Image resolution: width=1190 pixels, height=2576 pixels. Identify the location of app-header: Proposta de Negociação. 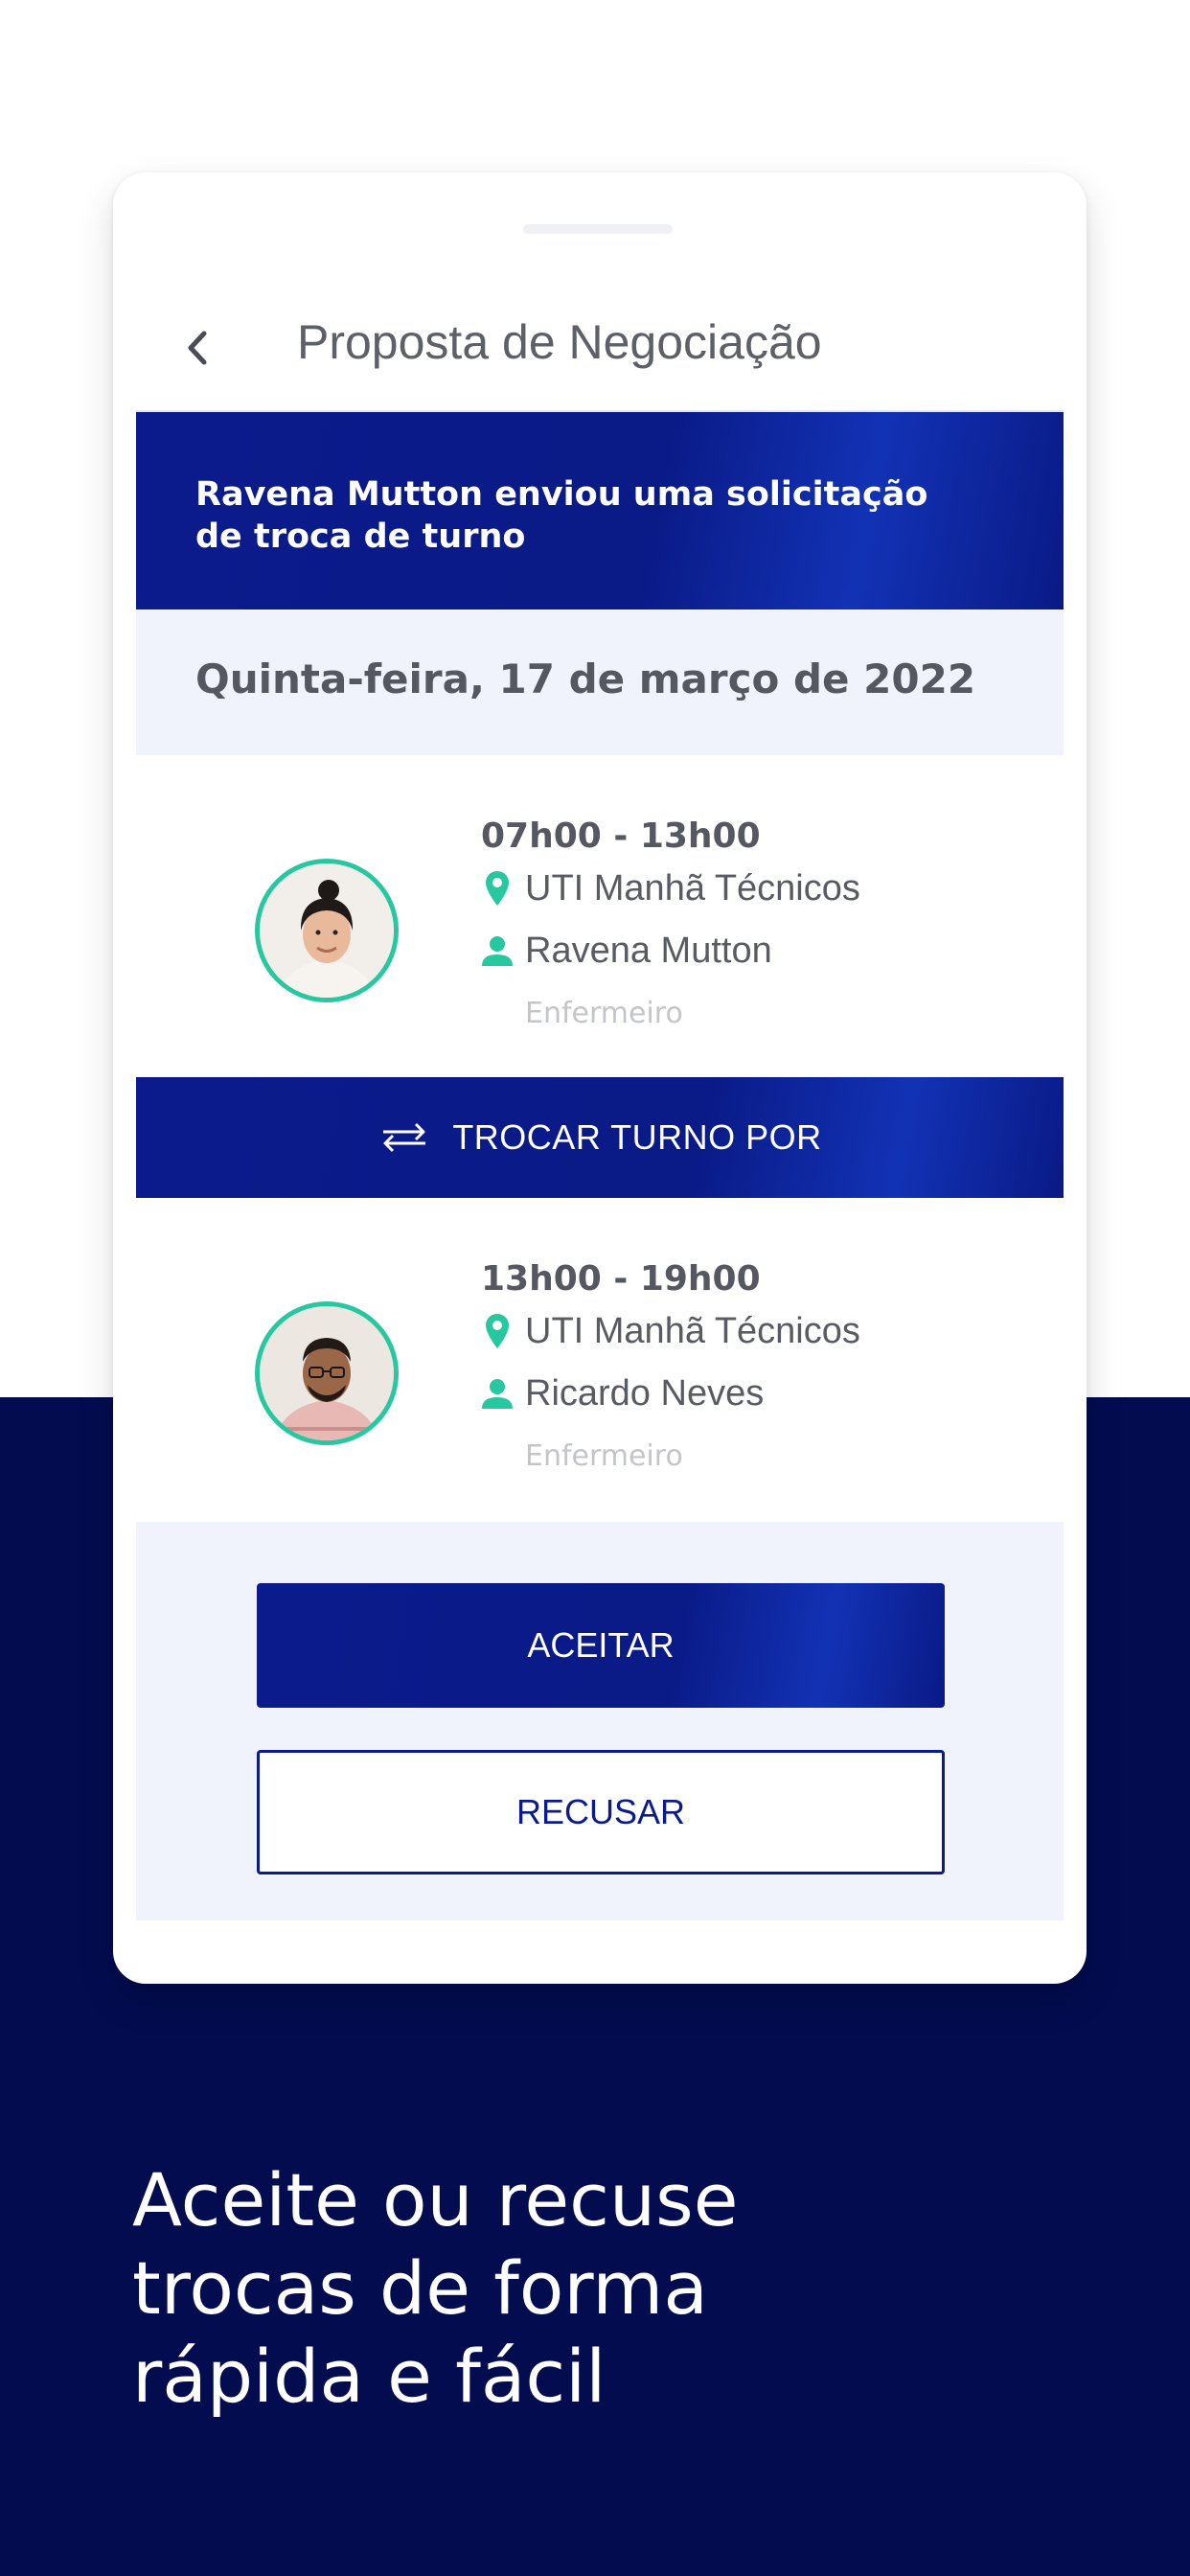
(600, 349).